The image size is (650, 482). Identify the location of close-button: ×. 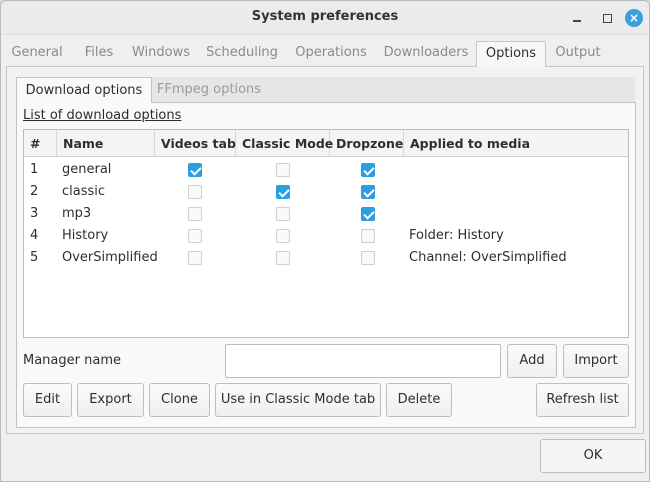
(634, 18).